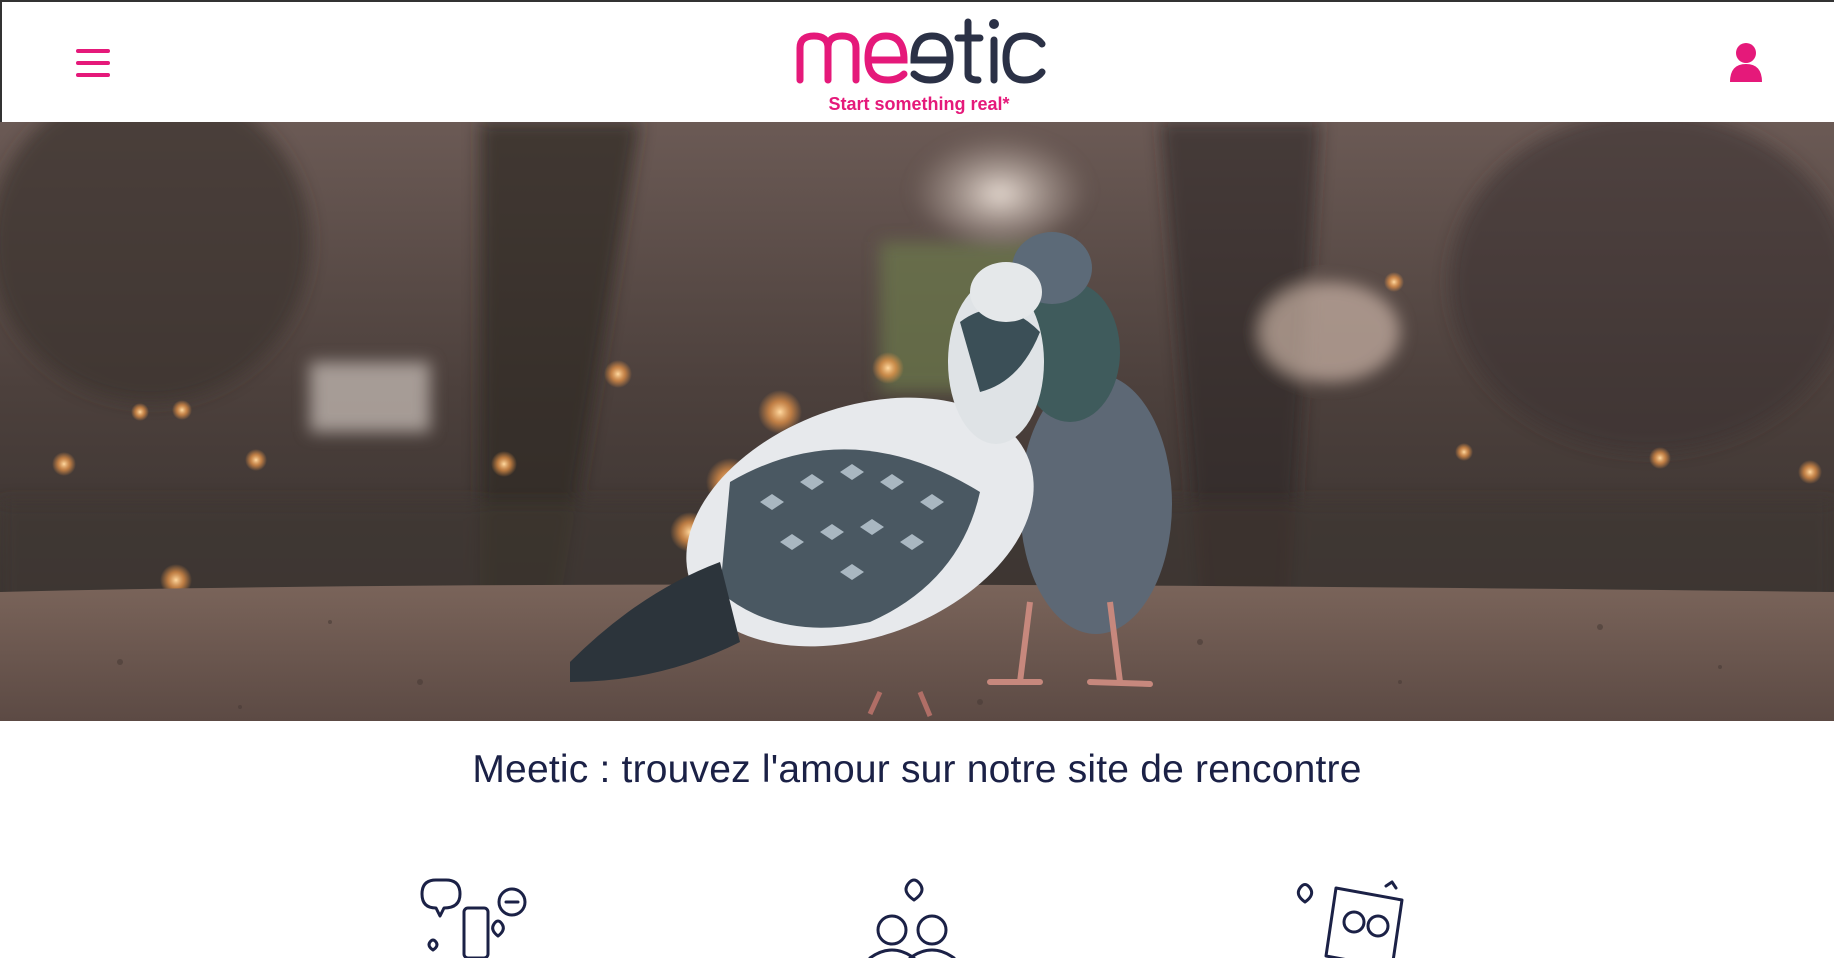  I want to click on meetic-logo, so click(921, 51).